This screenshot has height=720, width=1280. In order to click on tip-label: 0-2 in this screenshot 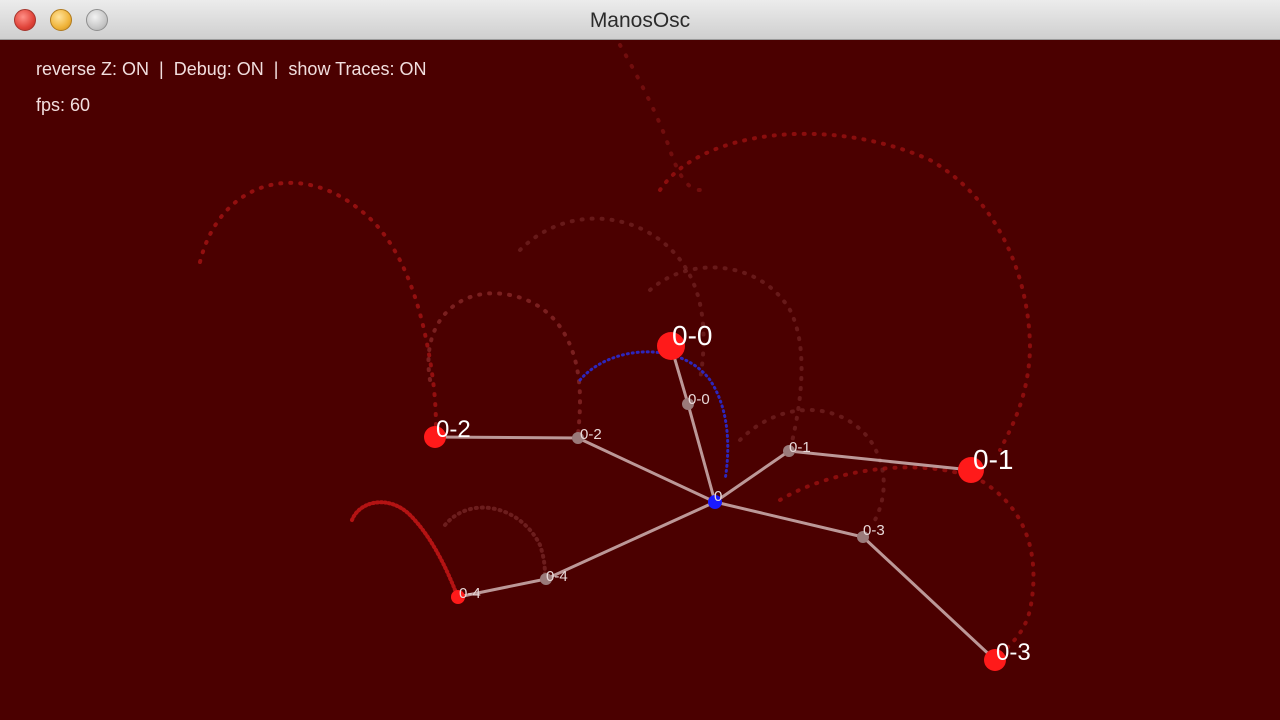, I will do `click(453, 429)`.